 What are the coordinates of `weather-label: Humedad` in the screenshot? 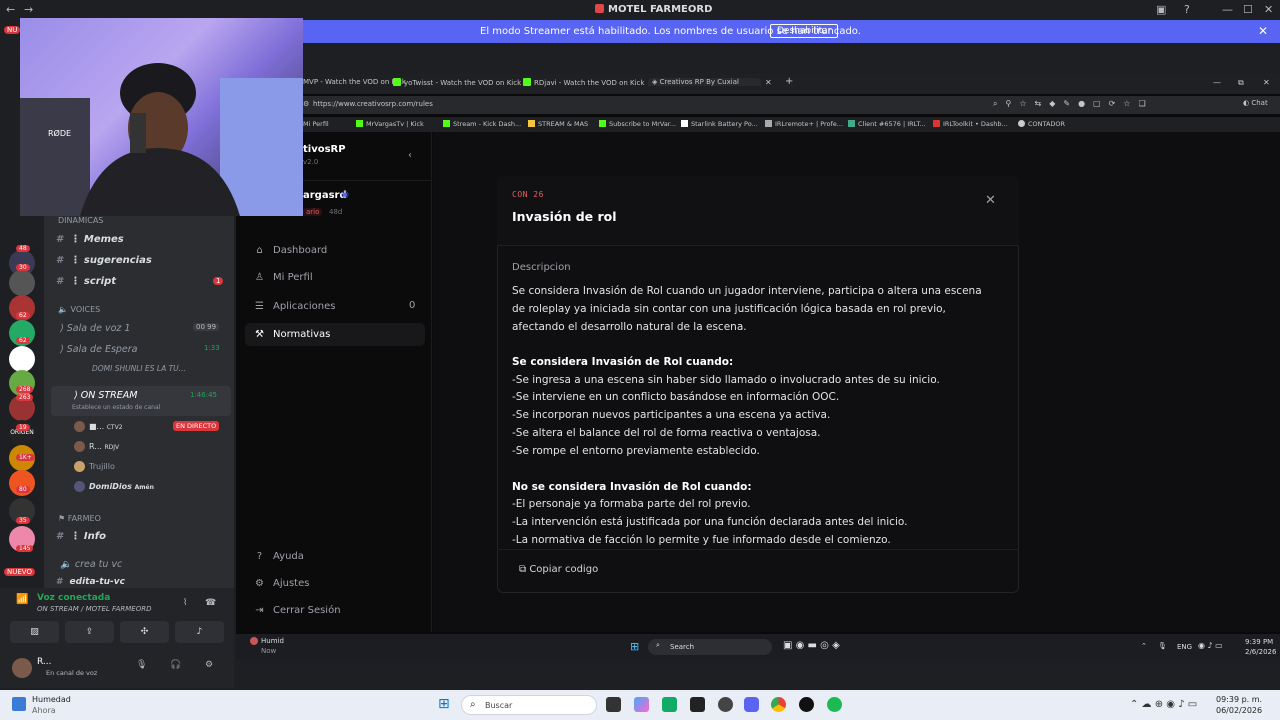 It's located at (51, 699).